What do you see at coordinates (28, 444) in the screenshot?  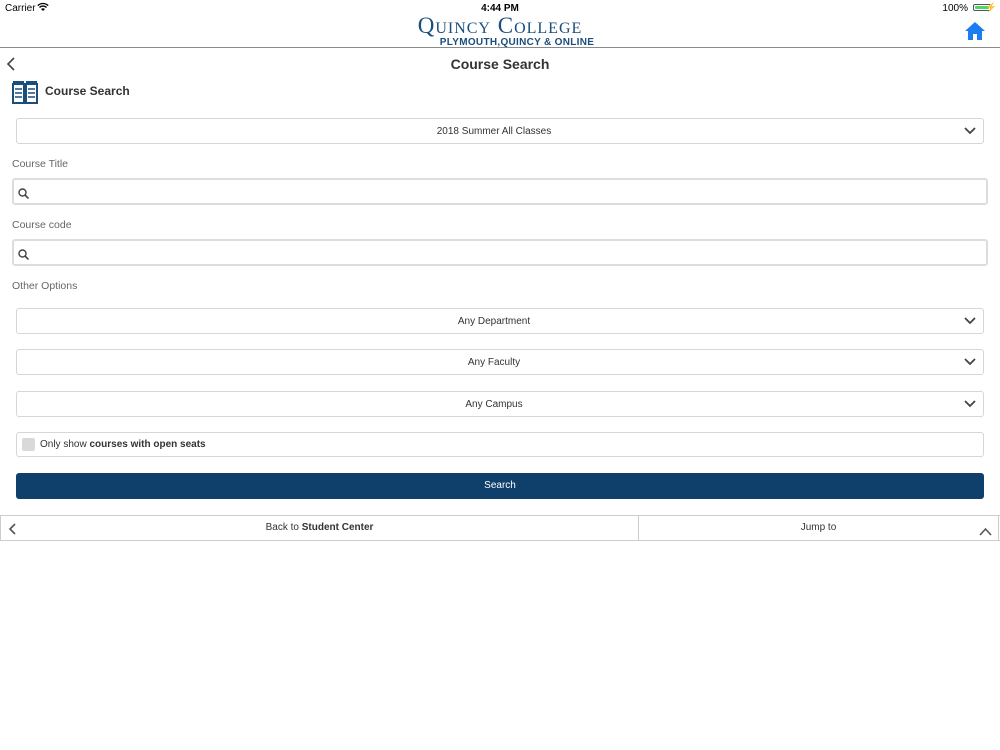 I see `open-seats-checkbox` at bounding box center [28, 444].